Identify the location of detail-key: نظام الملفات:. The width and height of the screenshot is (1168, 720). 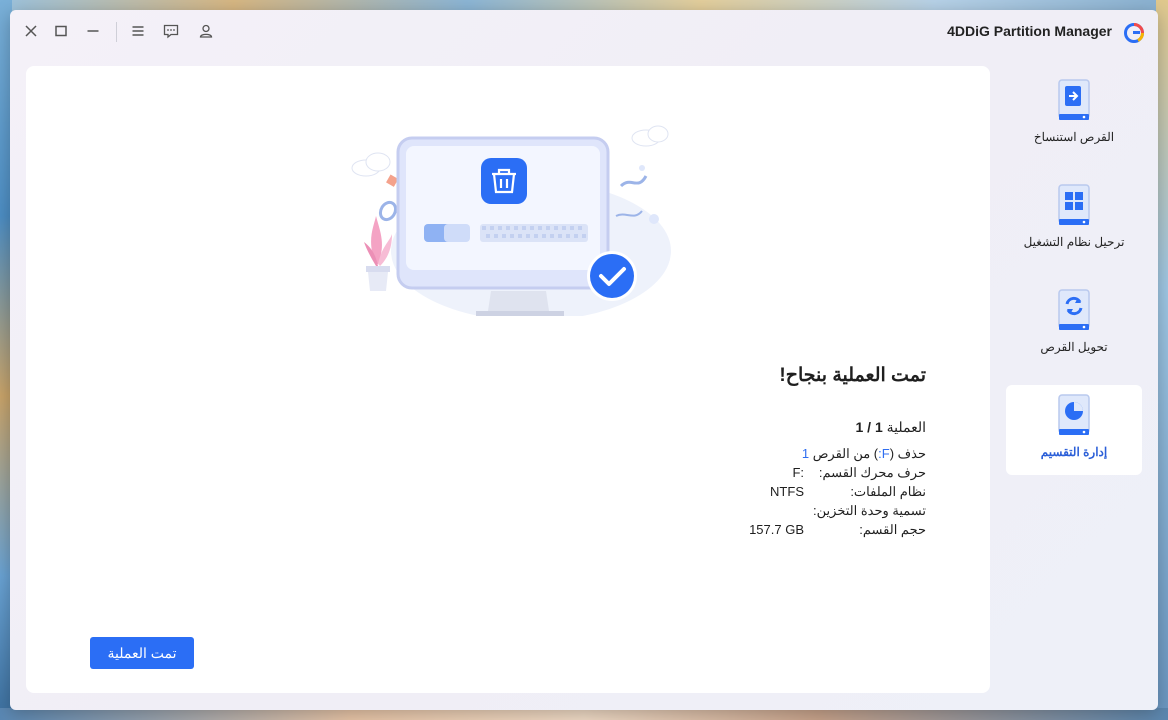
(888, 491).